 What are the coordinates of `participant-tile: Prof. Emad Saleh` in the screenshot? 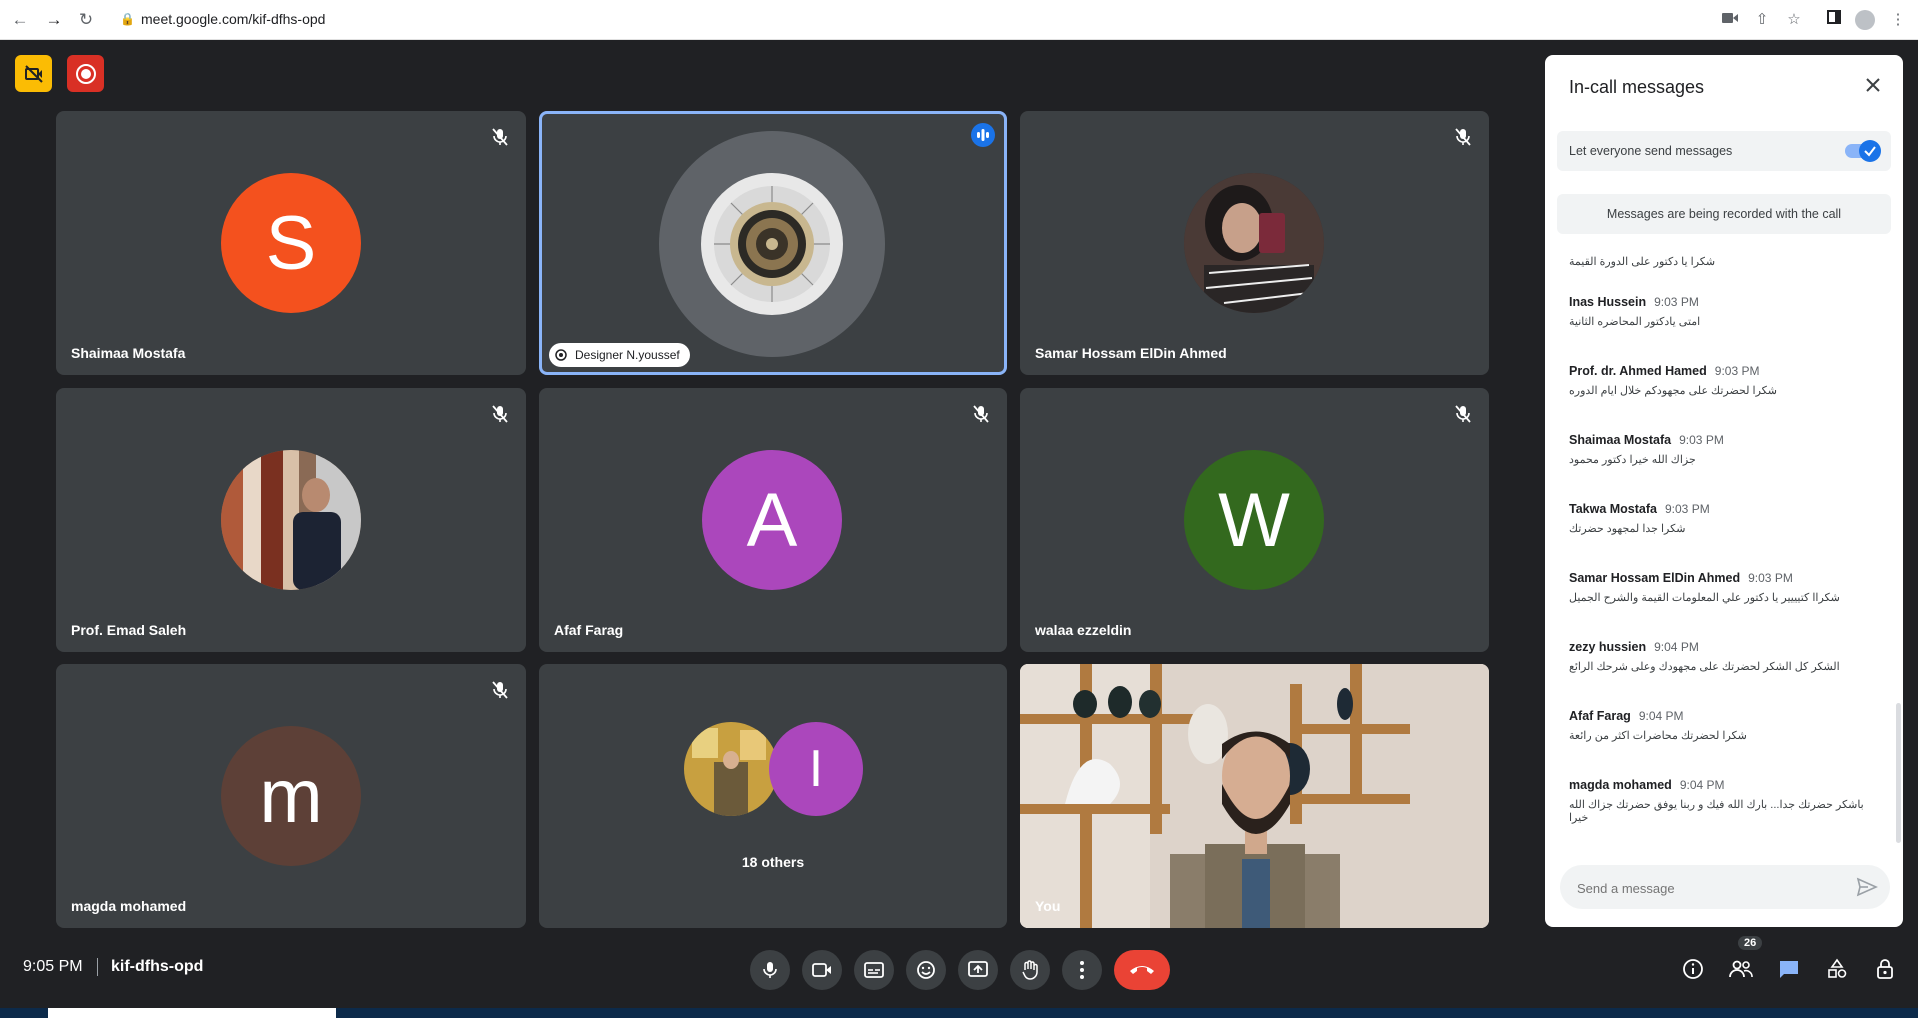 It's located at (291, 520).